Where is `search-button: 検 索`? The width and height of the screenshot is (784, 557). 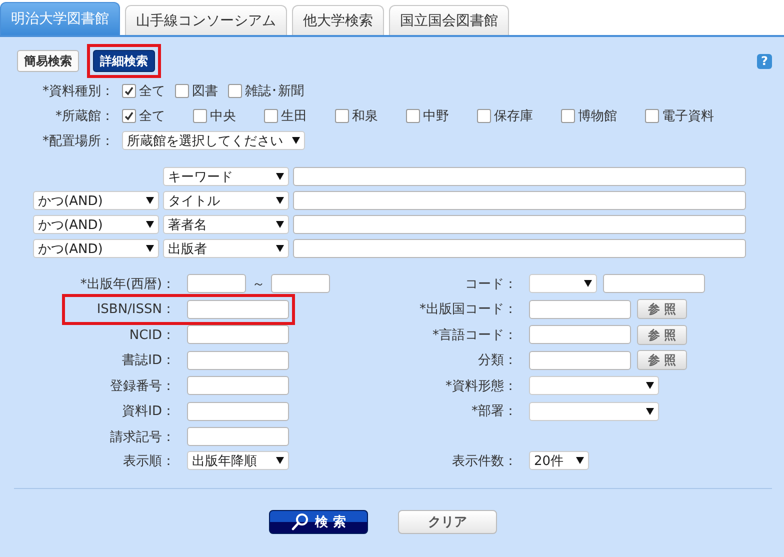
search-button: 検 索 is located at coordinates (318, 522).